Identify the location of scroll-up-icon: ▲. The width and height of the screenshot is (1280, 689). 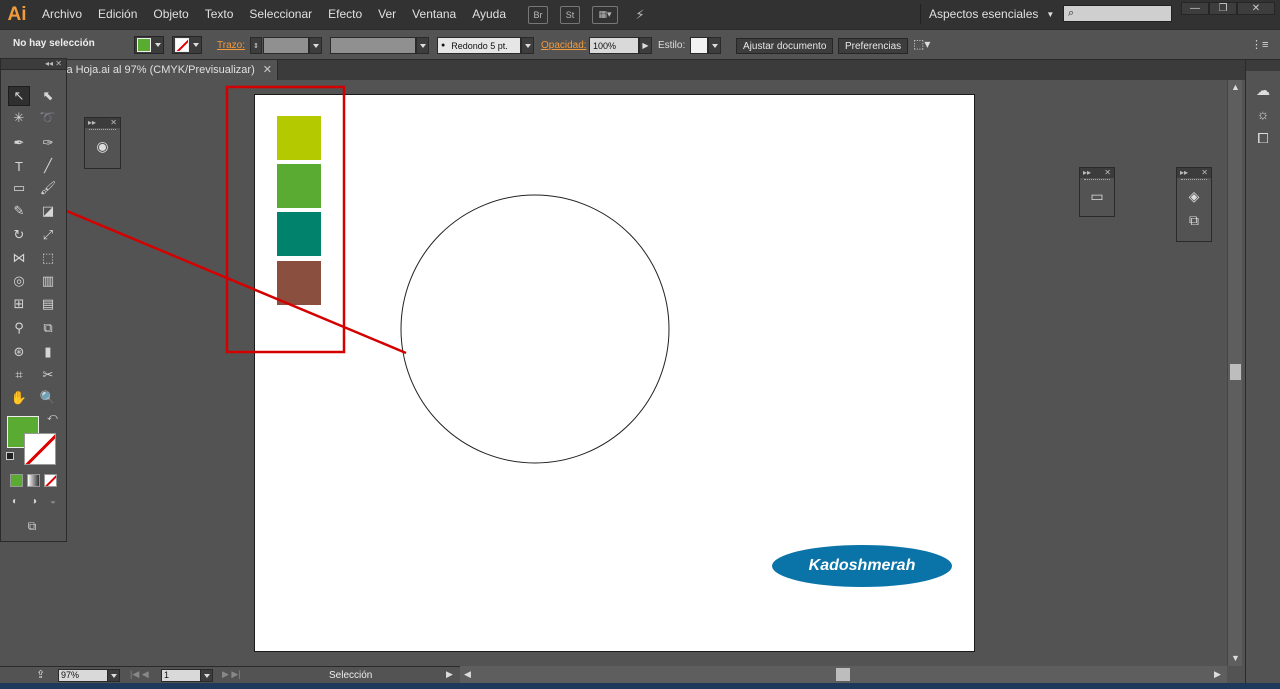
(1235, 87).